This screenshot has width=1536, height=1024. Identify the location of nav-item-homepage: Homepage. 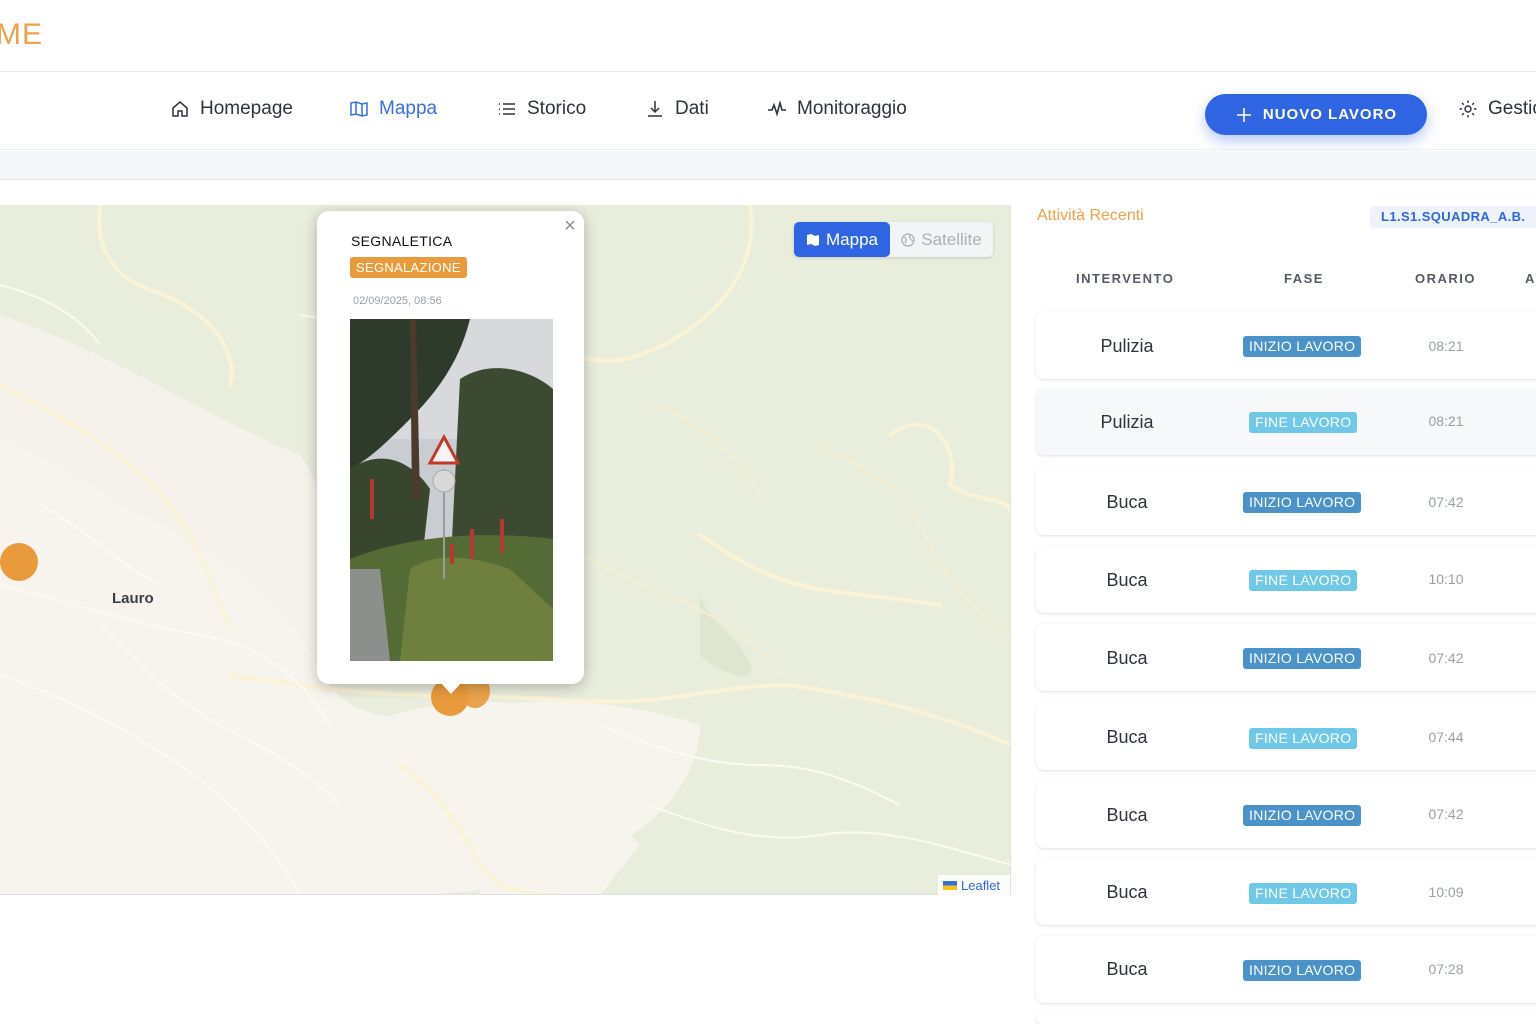
(231, 109).